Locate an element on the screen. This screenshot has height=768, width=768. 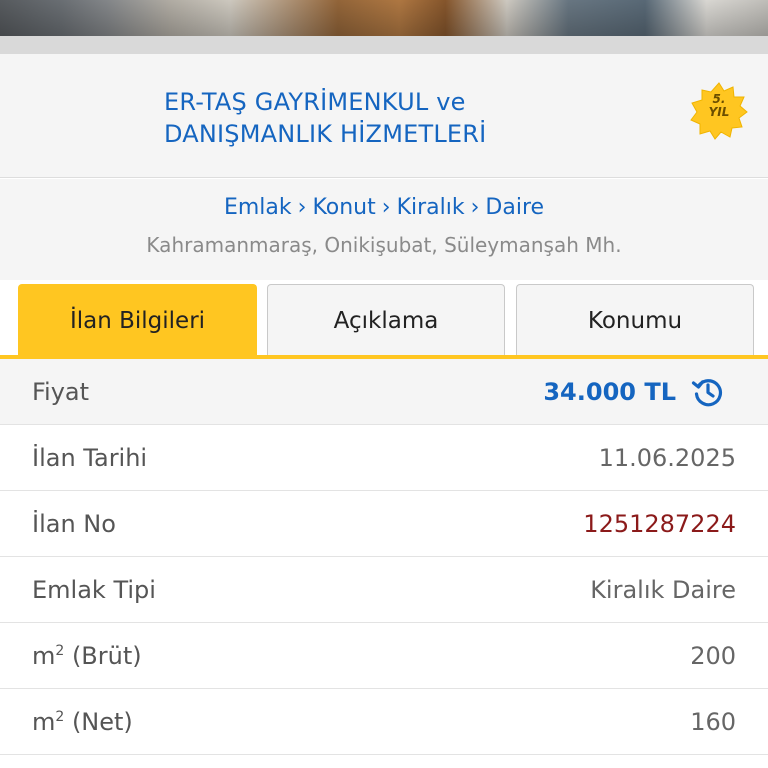
date-value: 11.06.2025 is located at coordinates (667, 458).